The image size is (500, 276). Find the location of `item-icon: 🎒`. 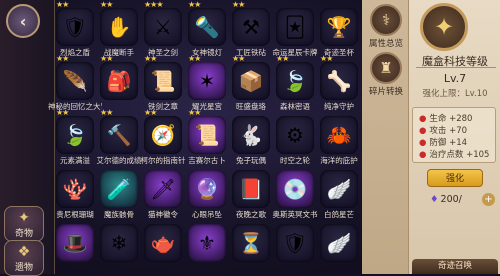

item-icon: 🎒 is located at coordinates (119, 81).